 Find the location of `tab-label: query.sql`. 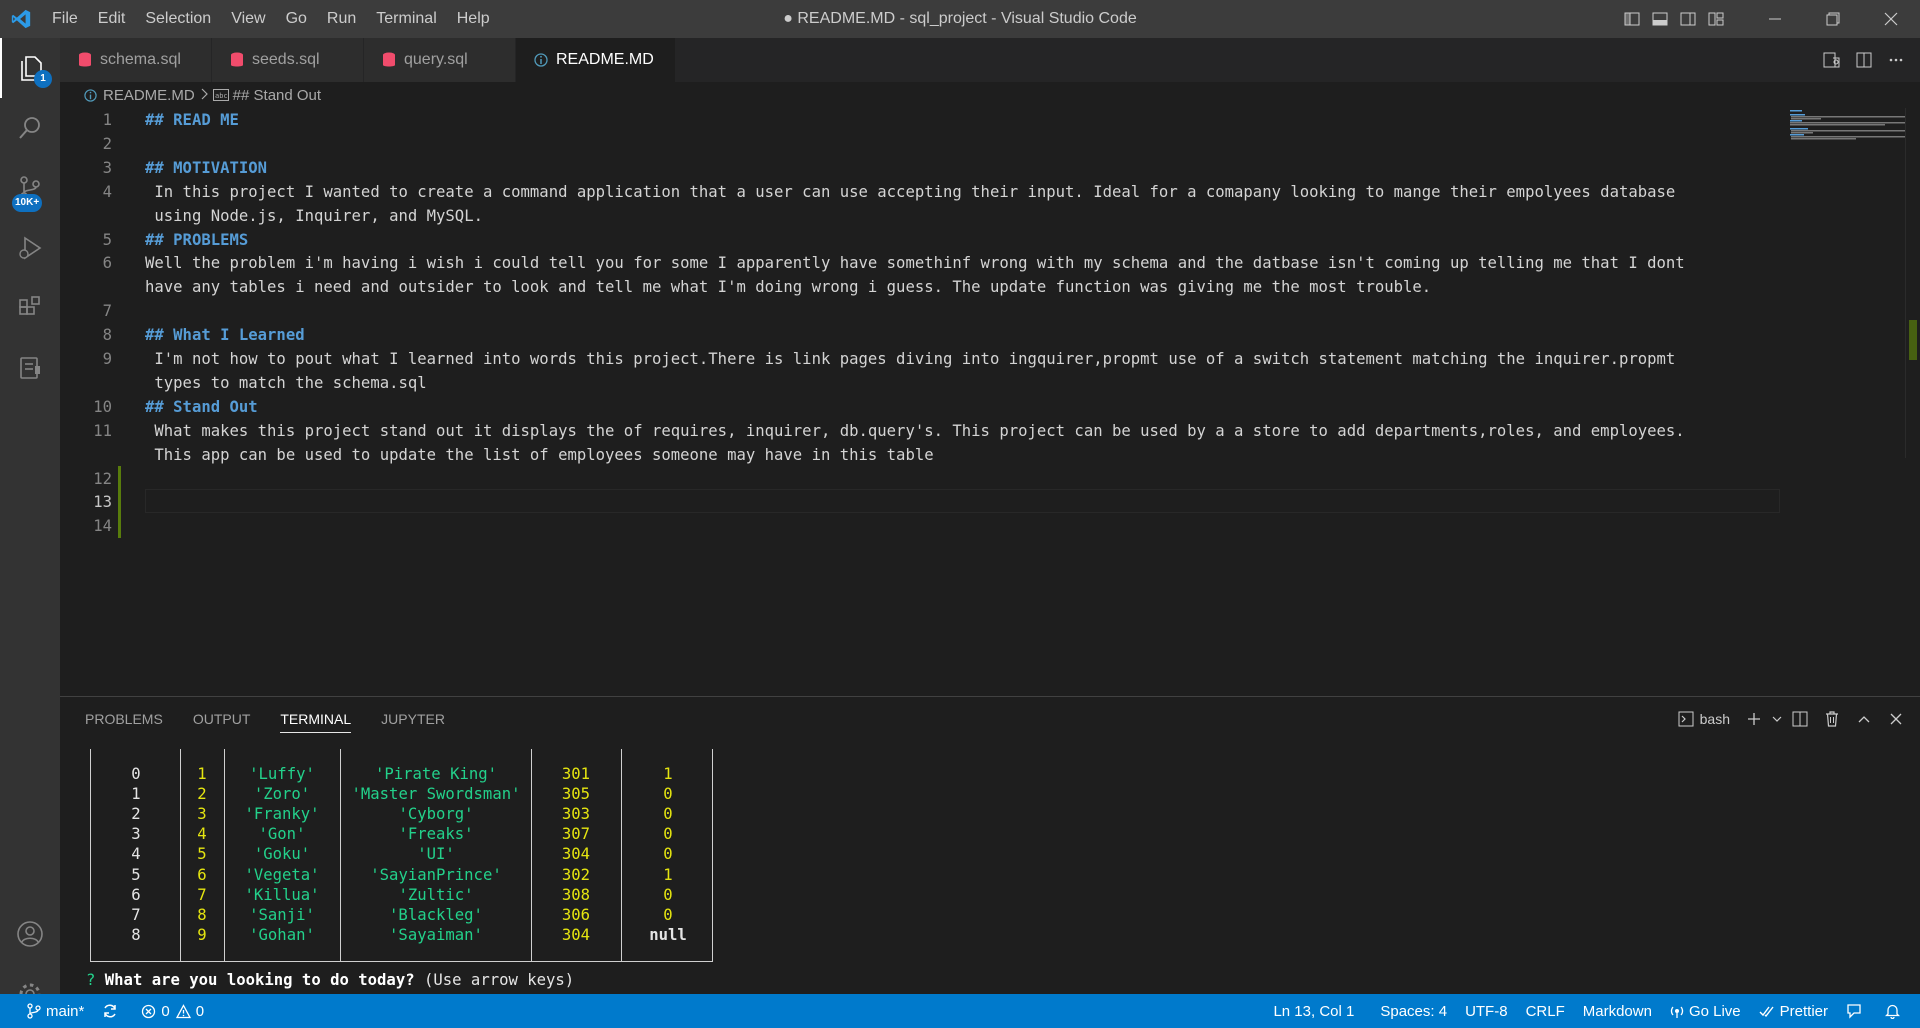

tab-label: query.sql is located at coordinates (436, 59).